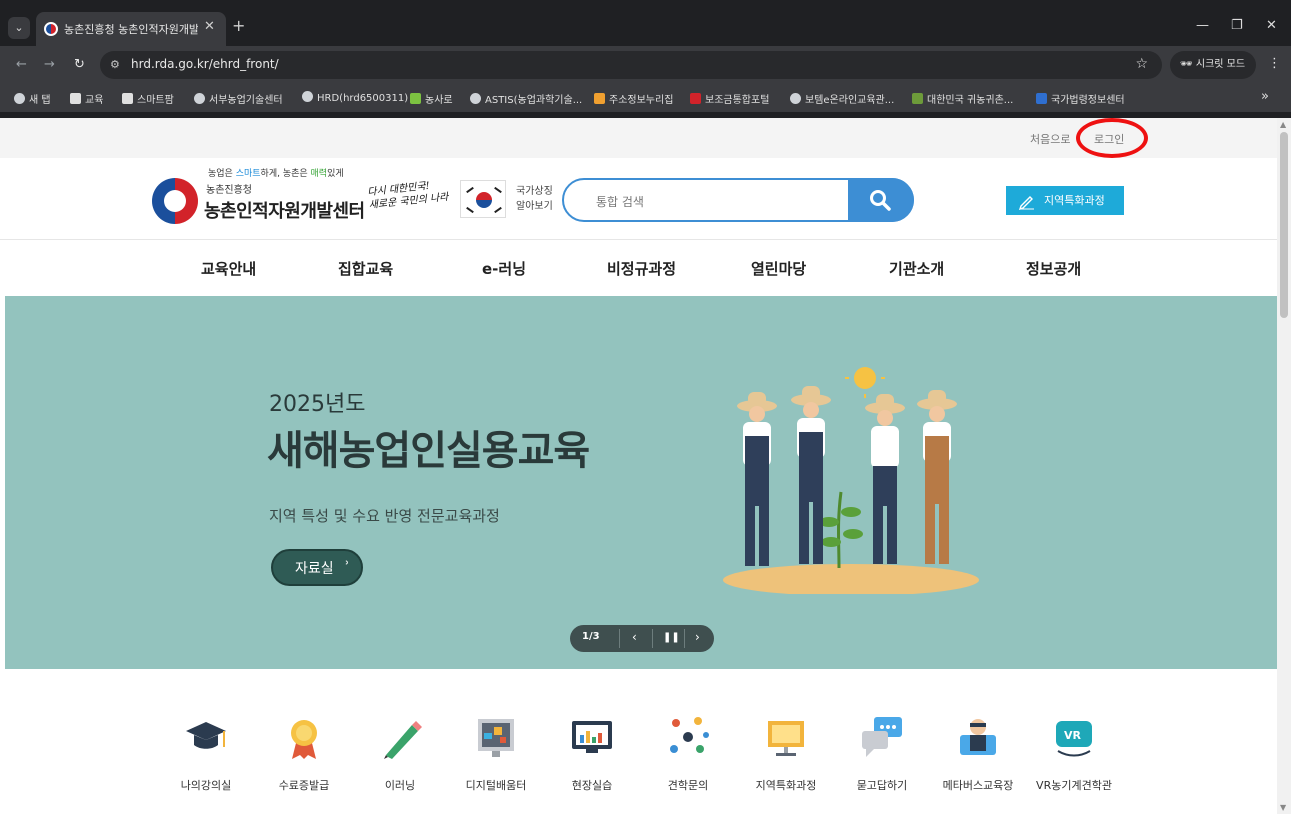 The height and width of the screenshot is (814, 1291). I want to click on bookmark-label: 서부농업기술센터, so click(246, 100).